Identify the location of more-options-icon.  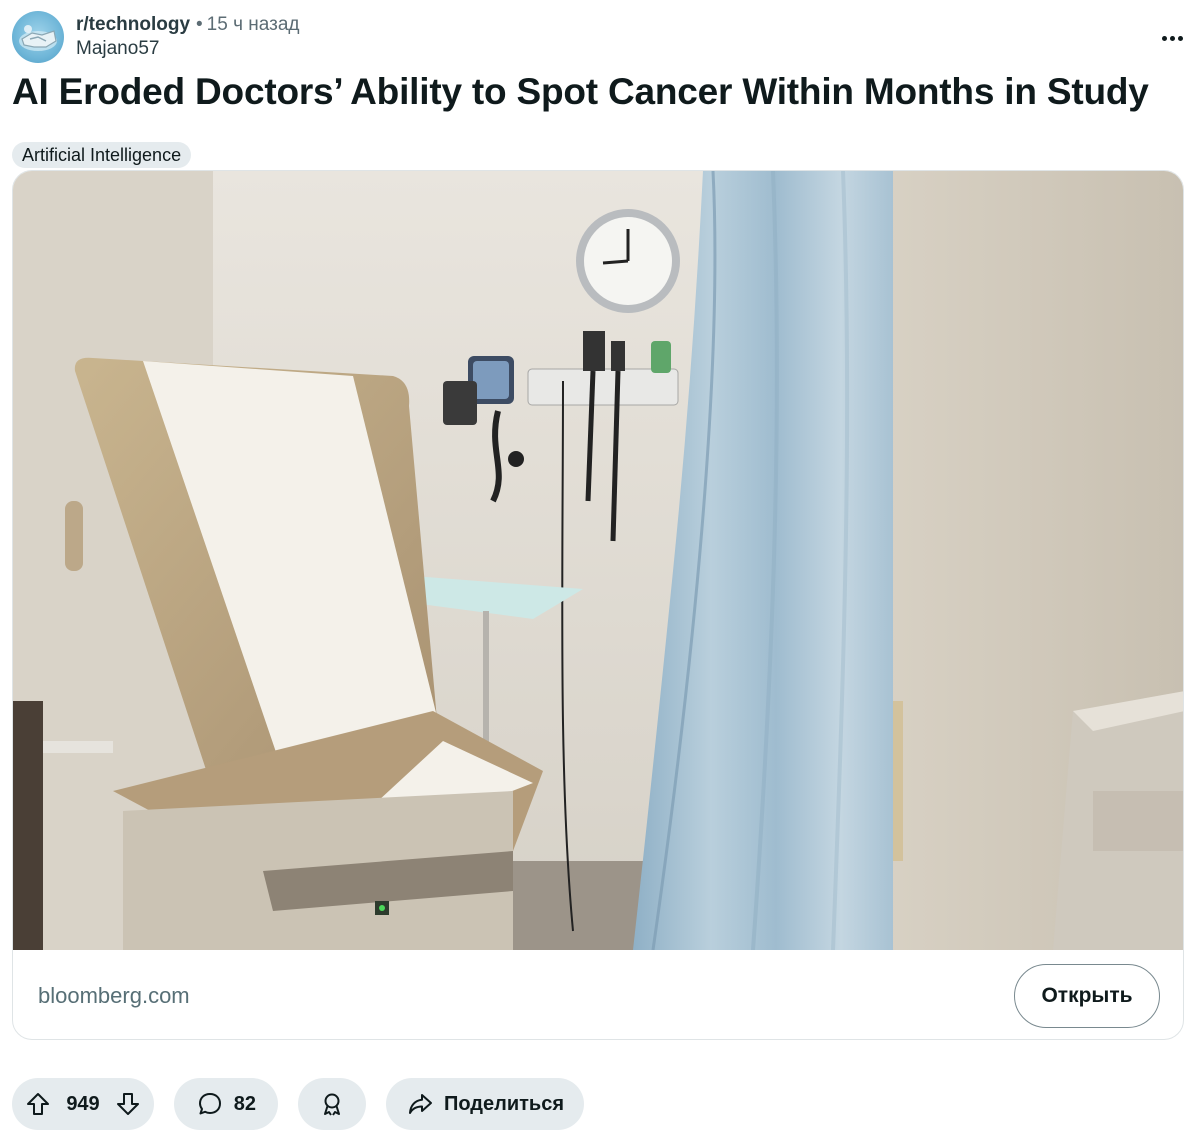
(1164, 38).